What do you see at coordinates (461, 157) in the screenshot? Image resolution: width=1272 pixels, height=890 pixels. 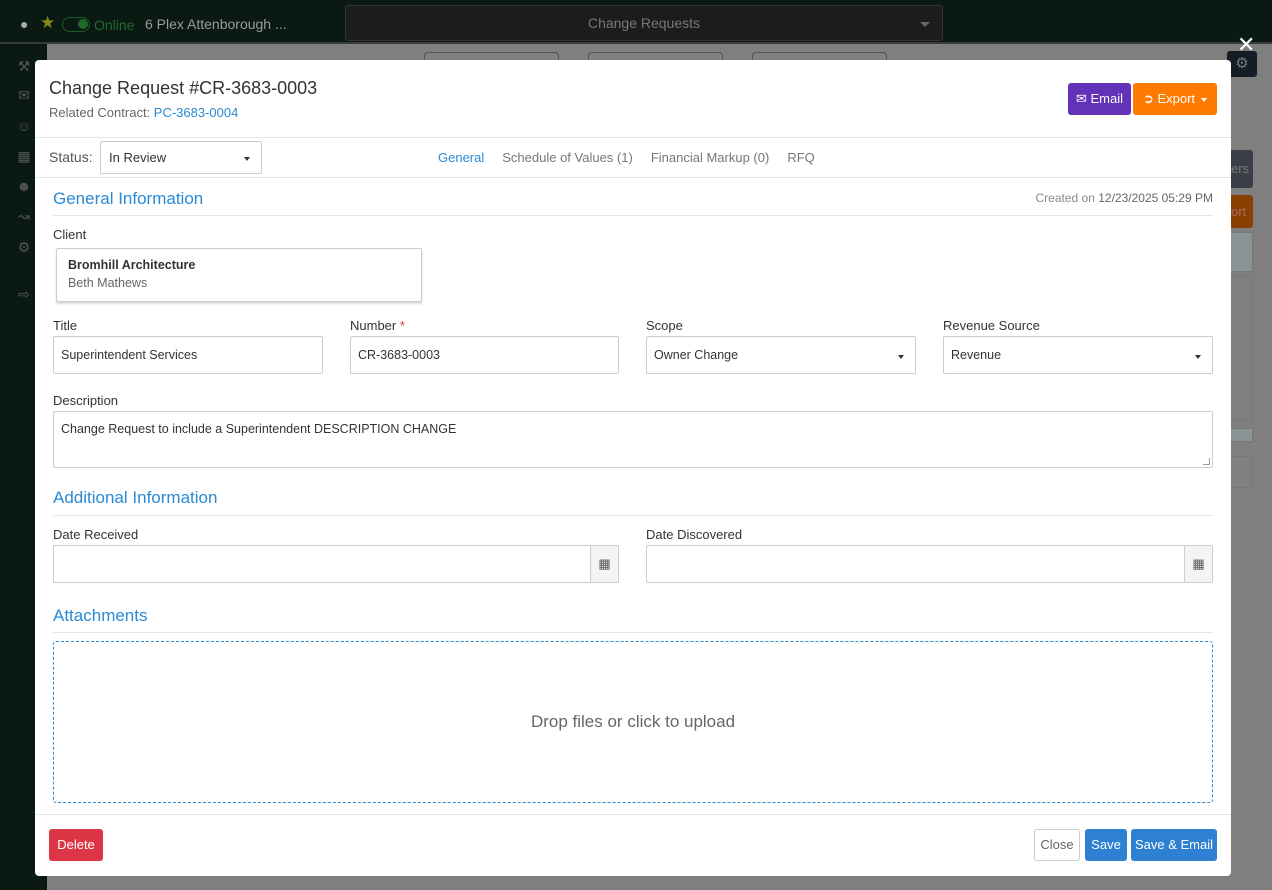 I see `tab-general: General` at bounding box center [461, 157].